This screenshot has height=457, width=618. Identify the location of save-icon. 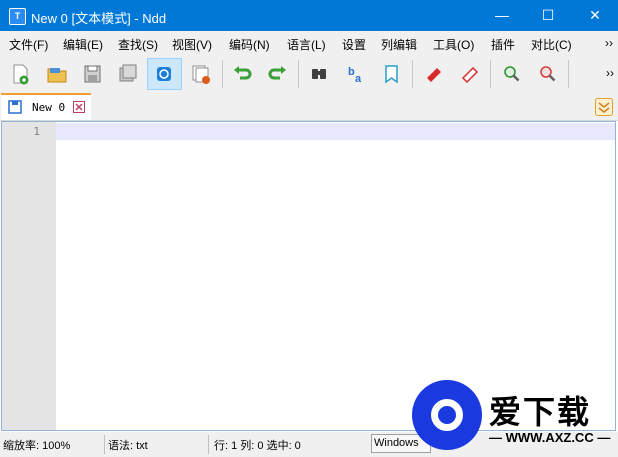
(92, 74).